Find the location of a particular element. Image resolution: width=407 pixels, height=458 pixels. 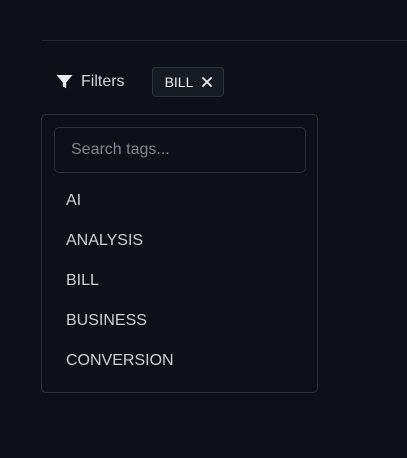

active-tag-chip: BILL is located at coordinates (188, 82).